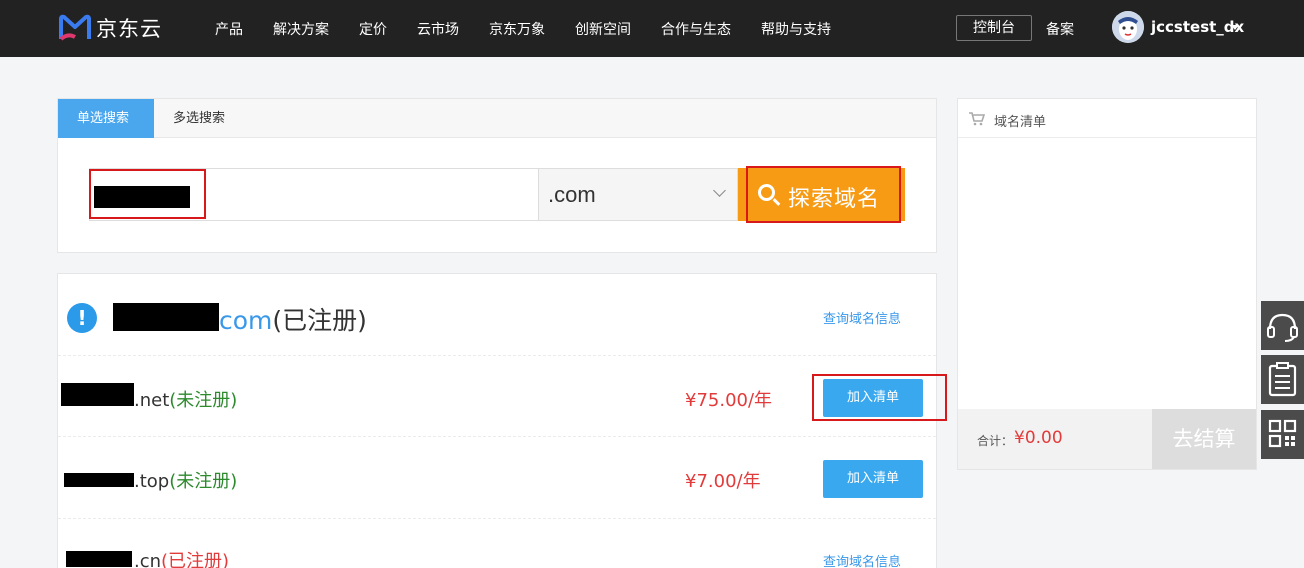 The image size is (1304, 568). I want to click on domain-name: .cn(已注册), so click(181, 557).